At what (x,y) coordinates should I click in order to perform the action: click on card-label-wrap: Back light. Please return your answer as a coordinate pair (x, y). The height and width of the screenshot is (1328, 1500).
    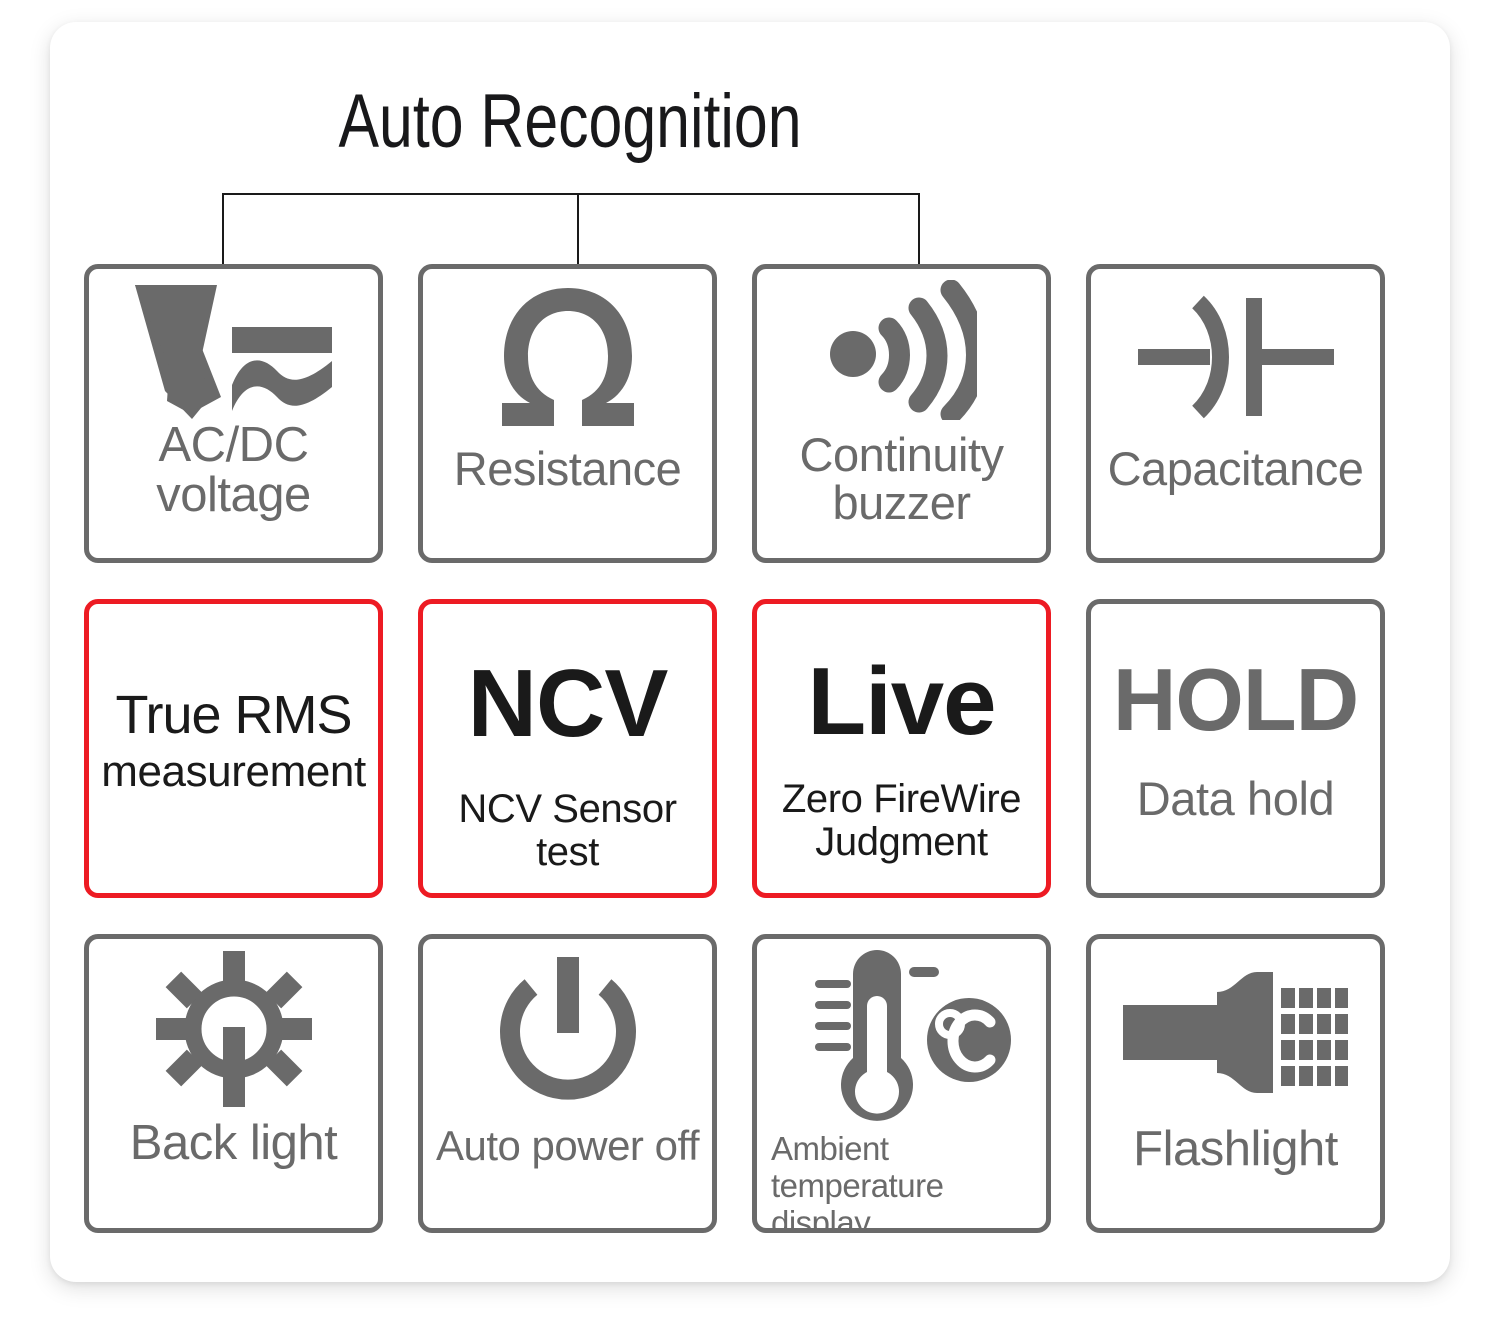
    Looking at the image, I should click on (233, 1172).